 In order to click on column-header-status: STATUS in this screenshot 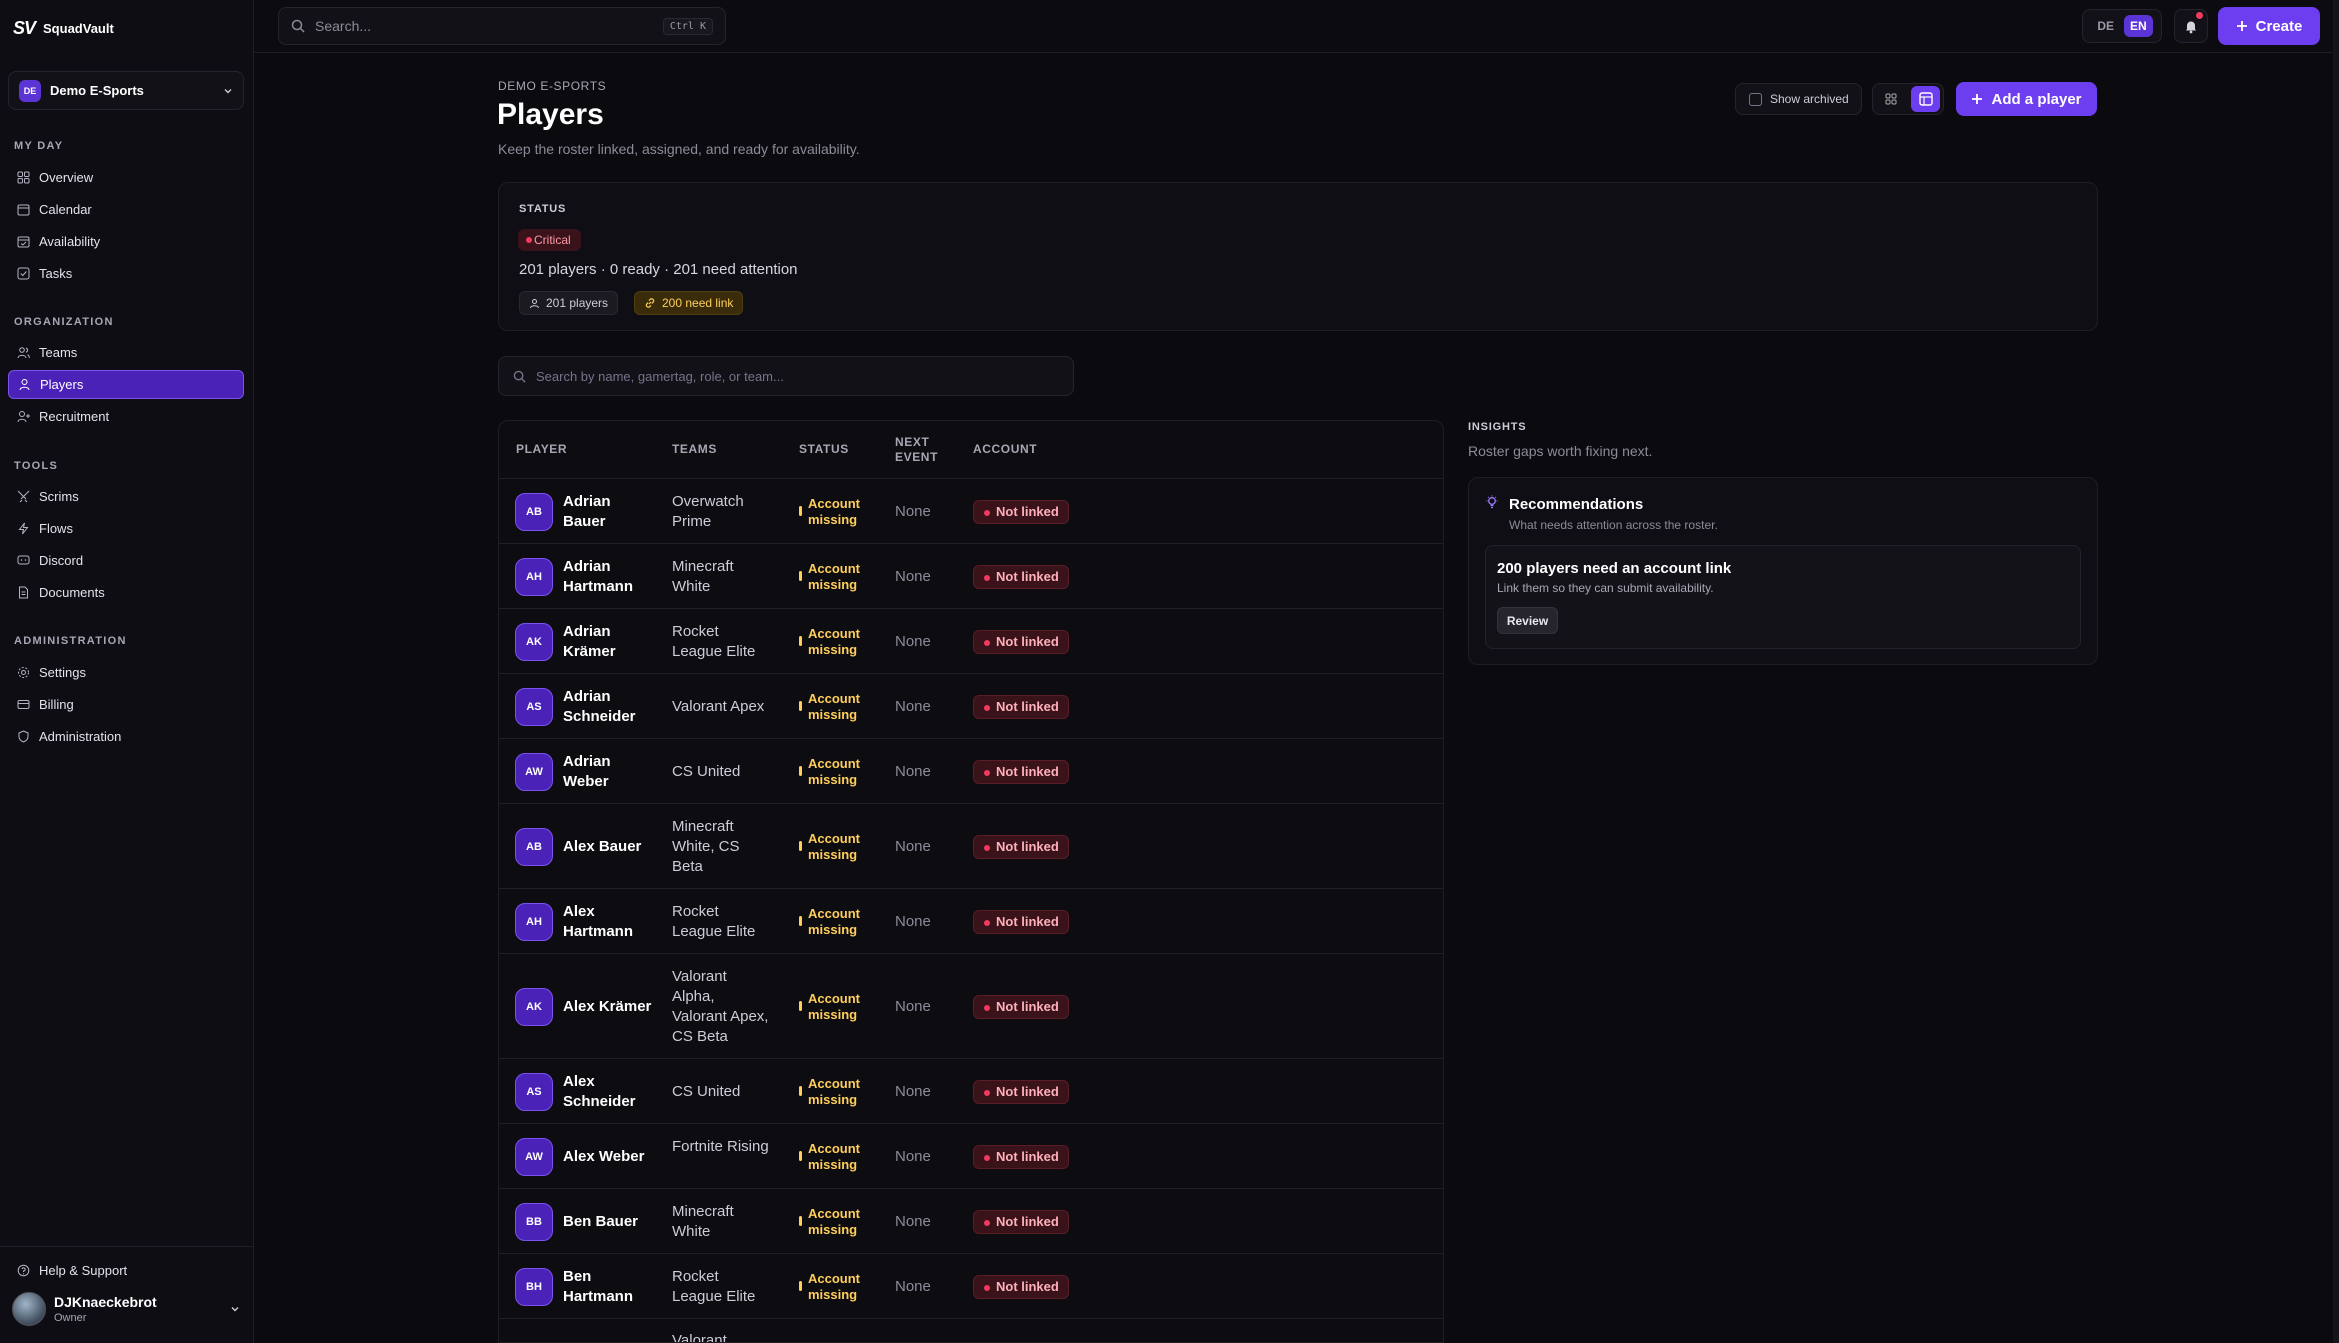, I will do `click(824, 449)`.